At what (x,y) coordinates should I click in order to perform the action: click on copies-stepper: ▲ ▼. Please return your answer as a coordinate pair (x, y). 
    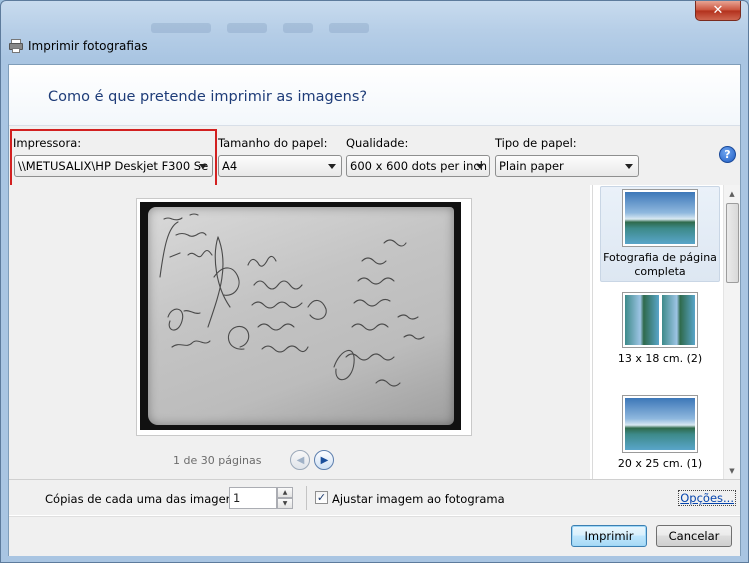
    Looking at the image, I should click on (285, 498).